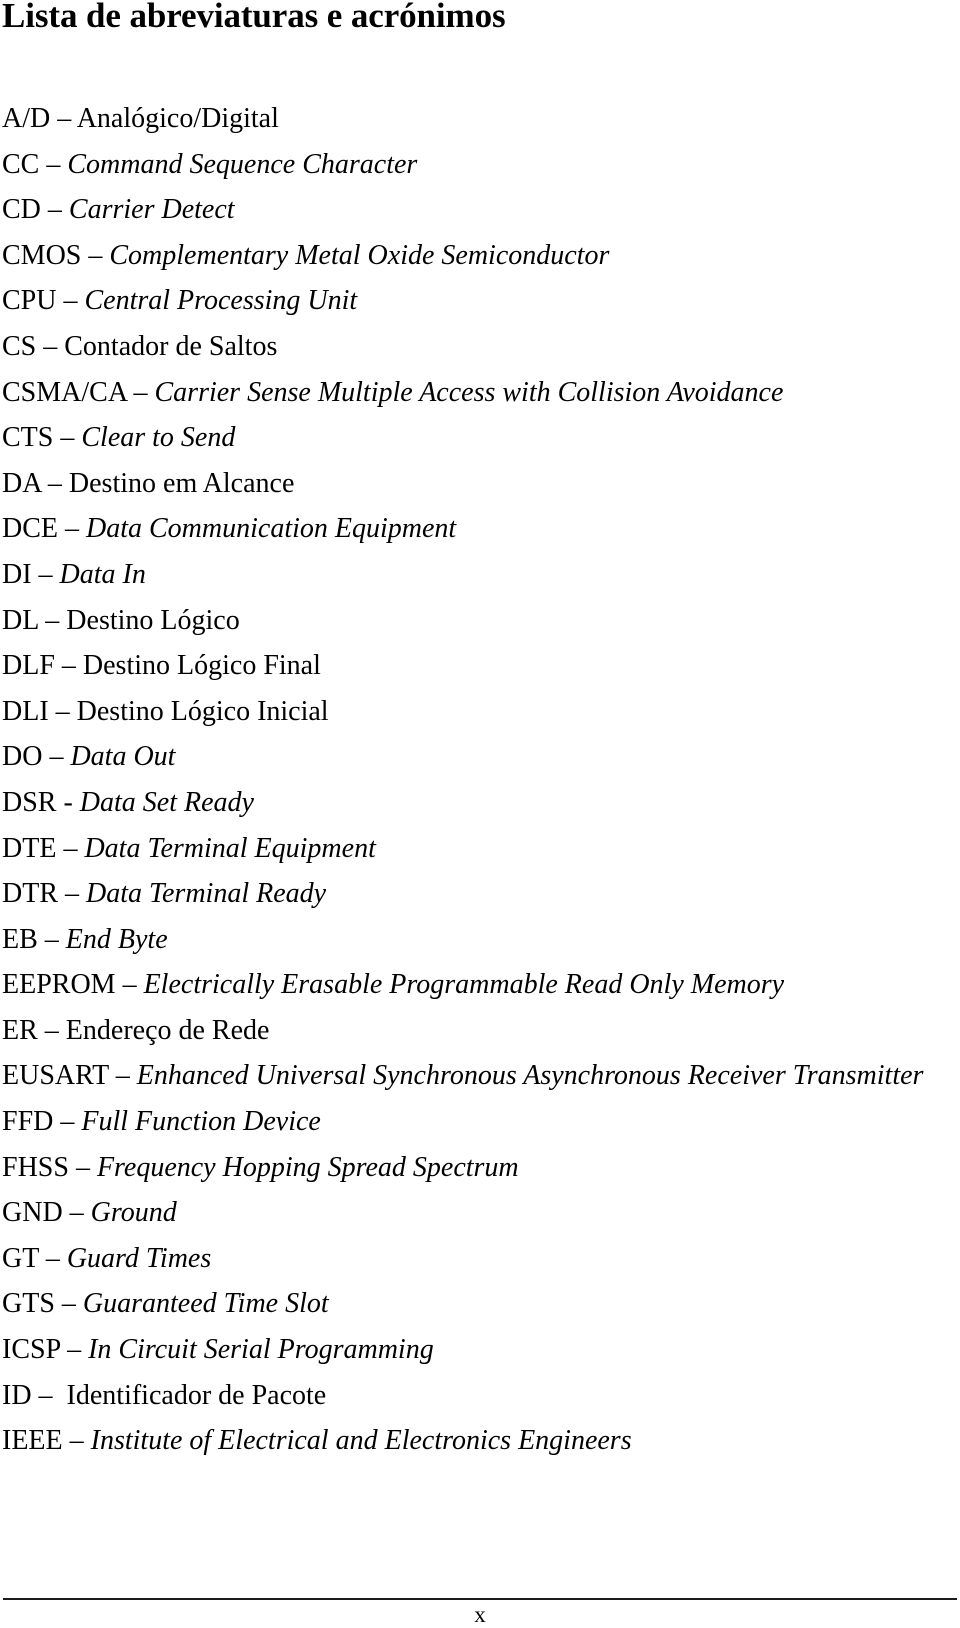 This screenshot has width=960, height=1628. Describe the element at coordinates (177, 118) in the screenshot. I see `abbreviation-definition: Analógico/Digital` at that location.